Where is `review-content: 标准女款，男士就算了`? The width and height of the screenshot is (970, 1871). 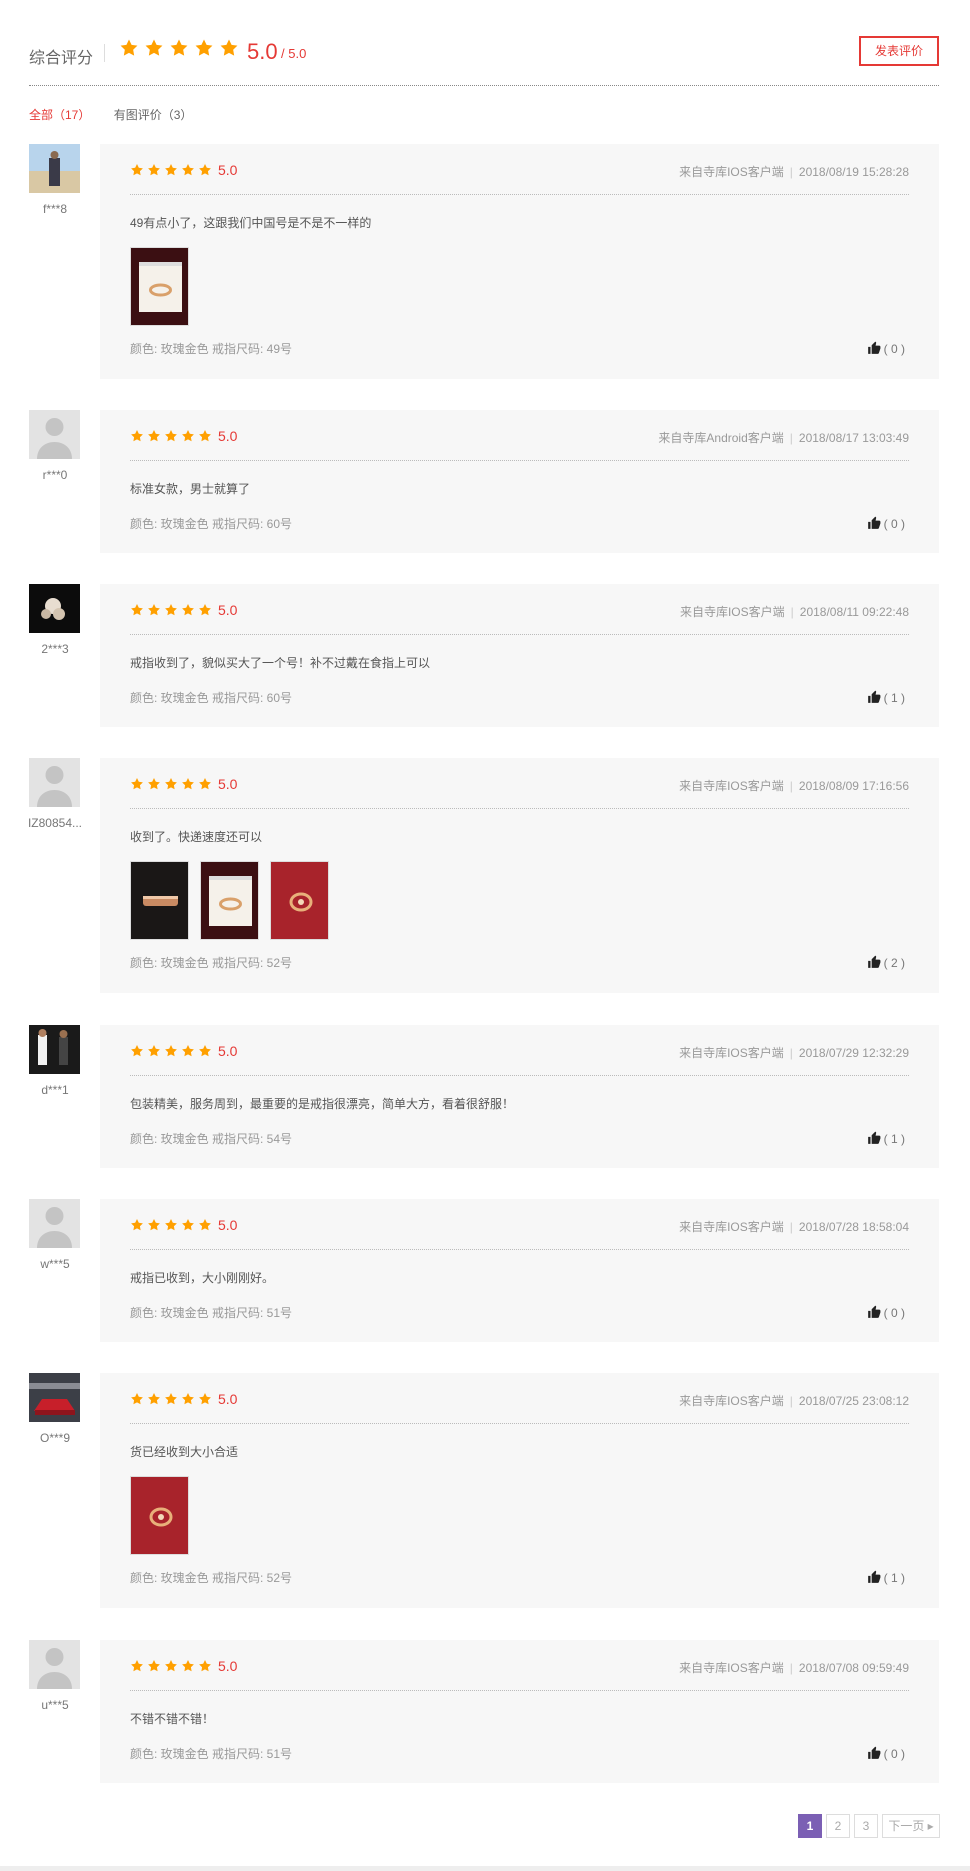 review-content: 标准女款，男士就算了 is located at coordinates (190, 489).